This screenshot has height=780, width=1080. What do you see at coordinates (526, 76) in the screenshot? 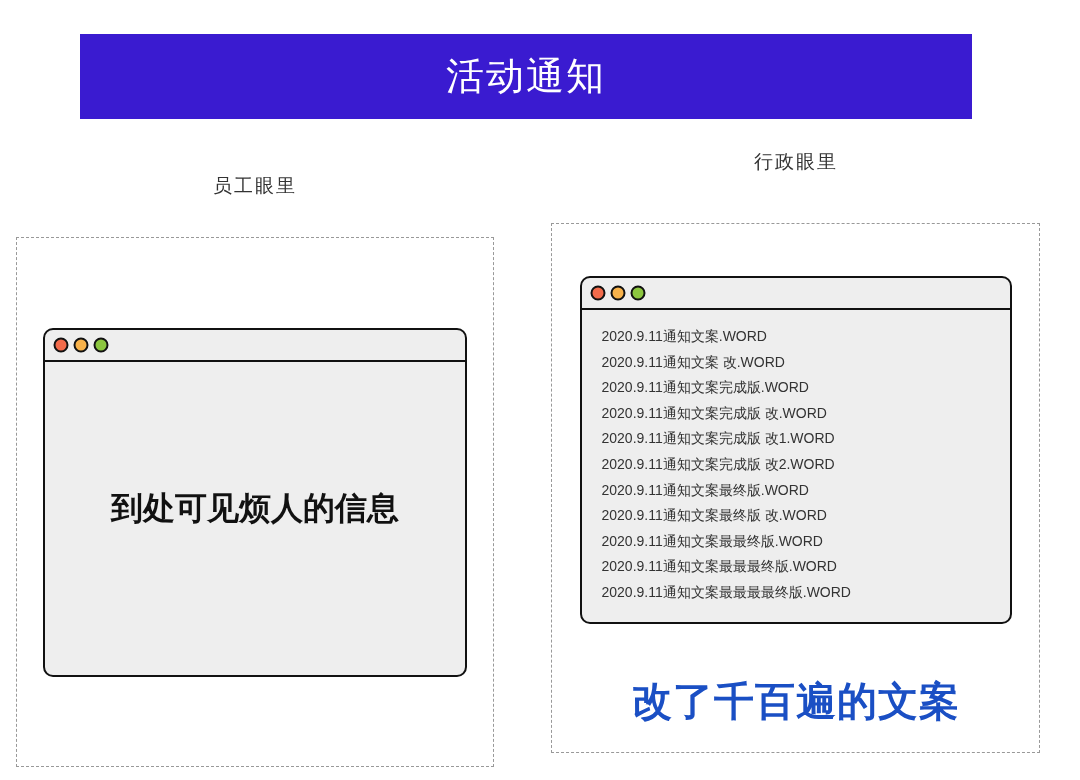
I see `banner-title: 活动通知` at bounding box center [526, 76].